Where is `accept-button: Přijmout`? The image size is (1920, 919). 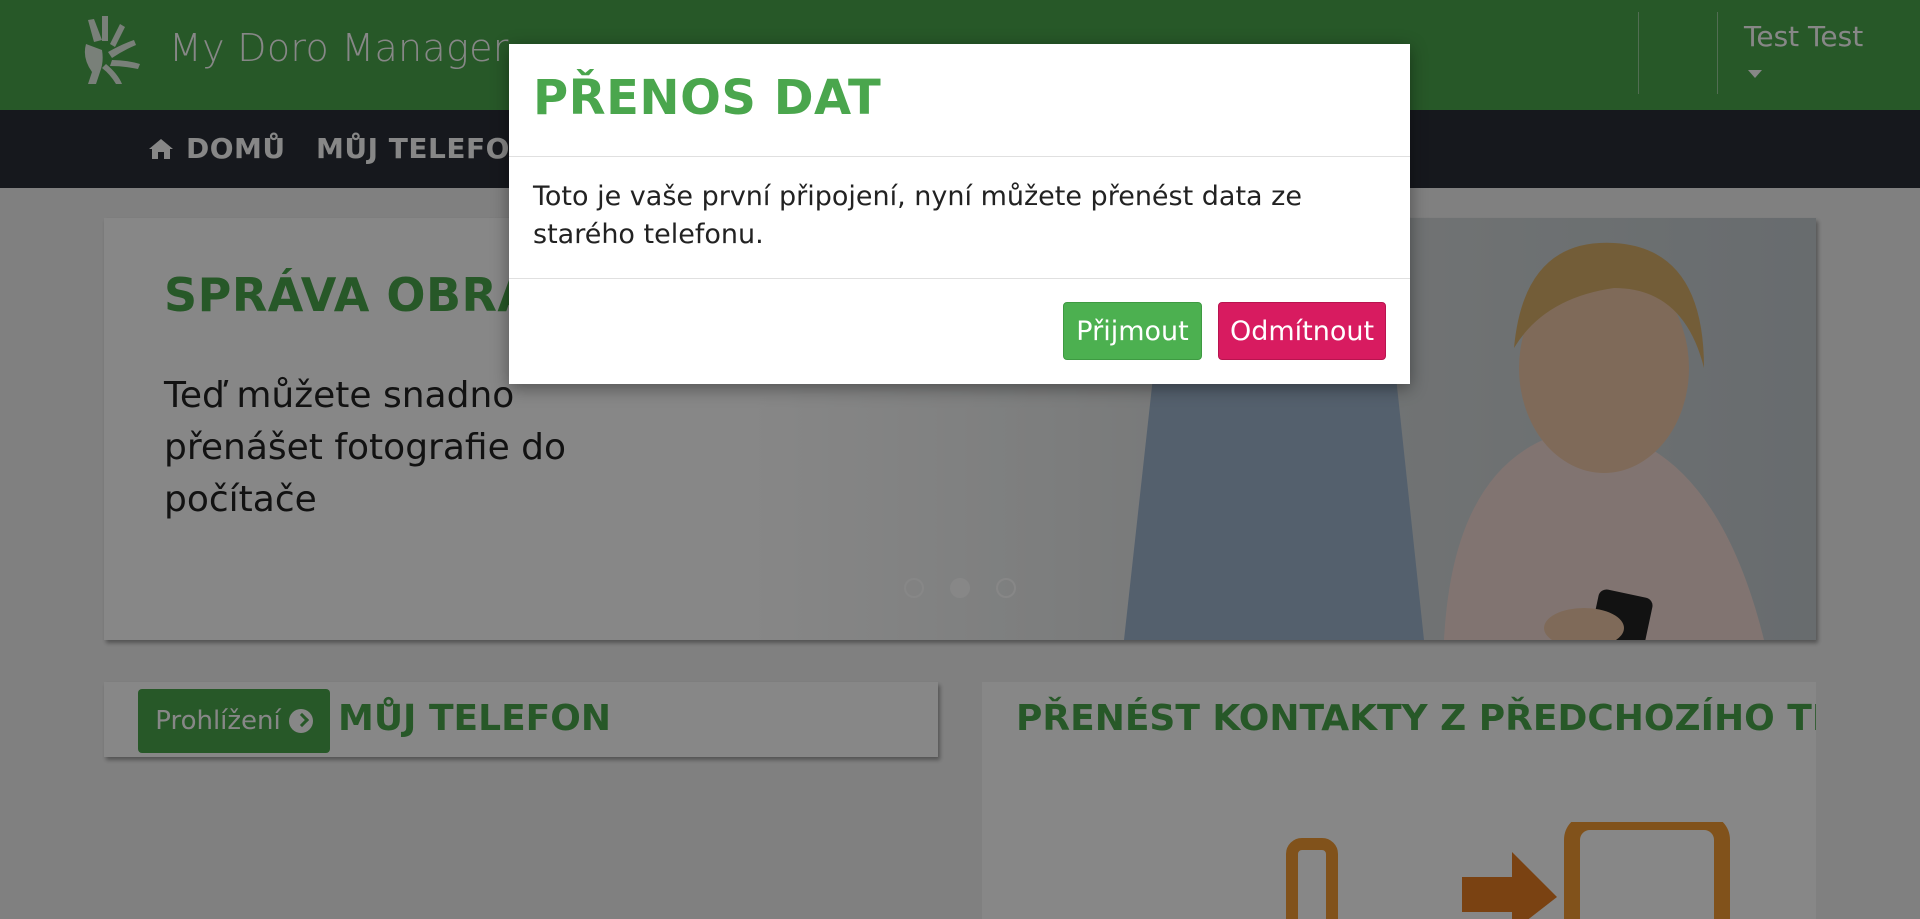
accept-button: Přijmout is located at coordinates (1132, 331).